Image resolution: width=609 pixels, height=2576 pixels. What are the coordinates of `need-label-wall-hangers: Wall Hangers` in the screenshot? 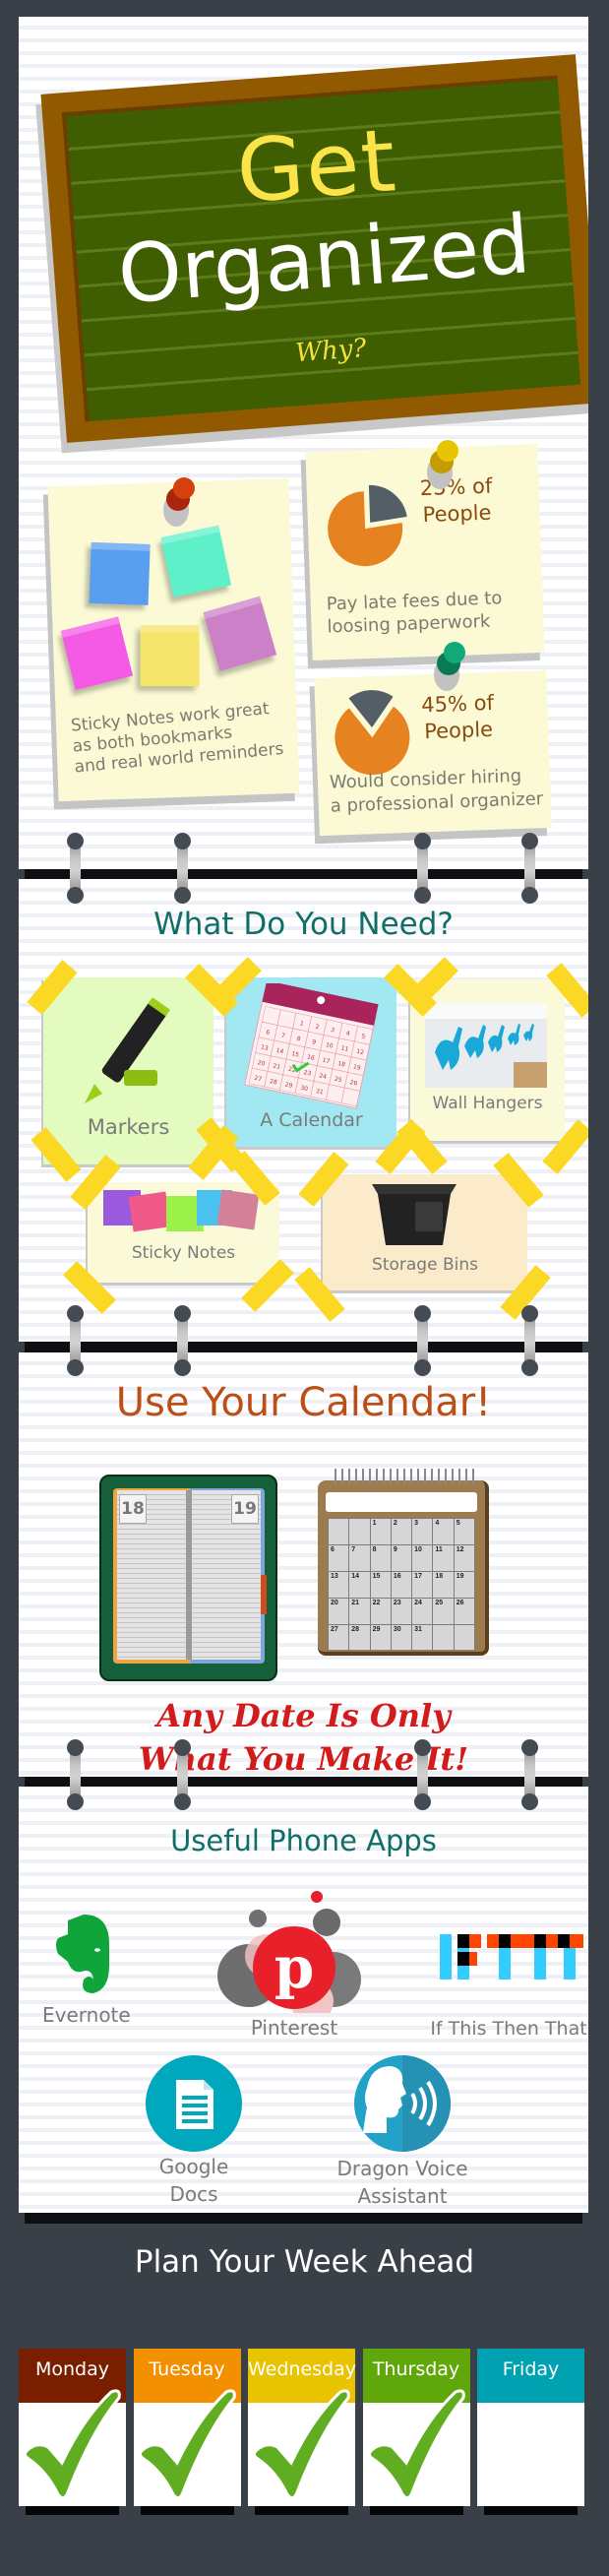 It's located at (487, 1103).